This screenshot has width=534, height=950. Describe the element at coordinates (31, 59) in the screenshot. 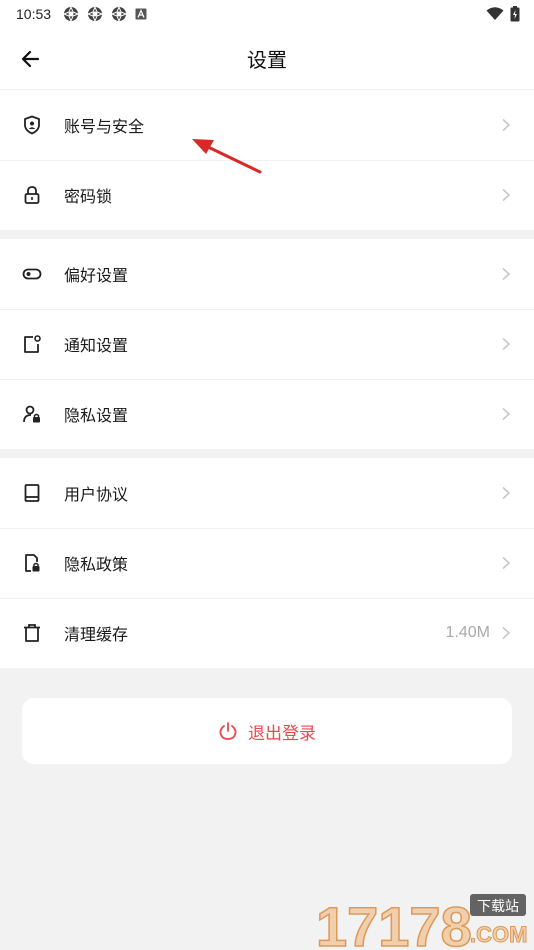

I see `back-arrow-icon` at that location.